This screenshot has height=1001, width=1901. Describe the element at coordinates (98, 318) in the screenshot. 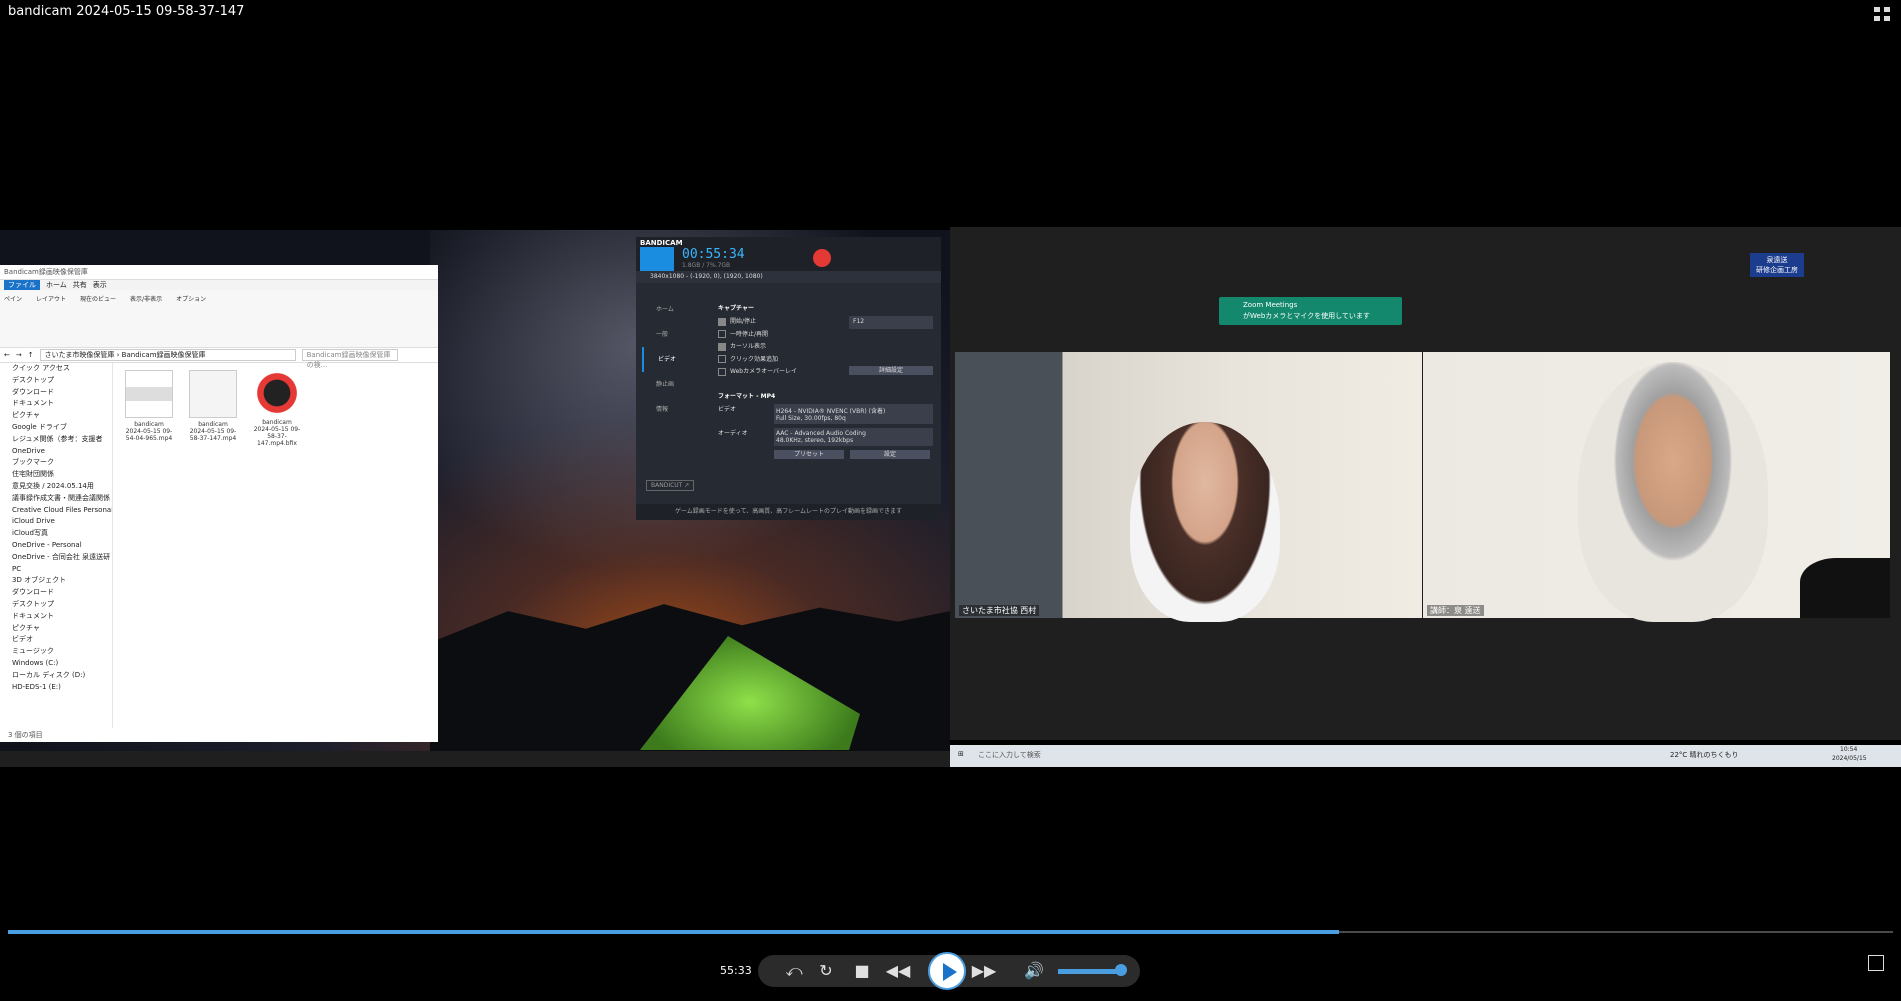

I see `ribbon-group-current-view: 現在のビュー` at that location.